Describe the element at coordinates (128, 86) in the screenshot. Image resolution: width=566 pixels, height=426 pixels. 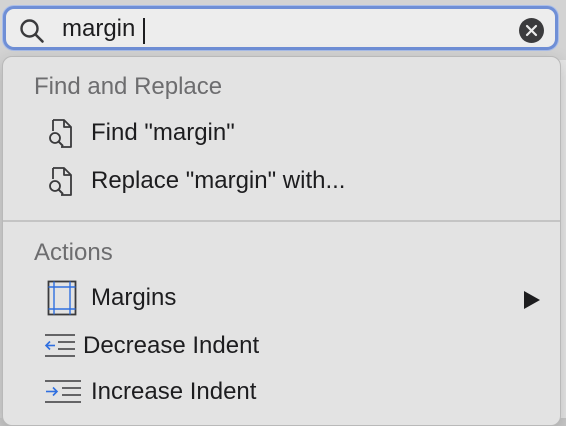
I see `section-header-find-and-replace: Find and Replace` at that location.